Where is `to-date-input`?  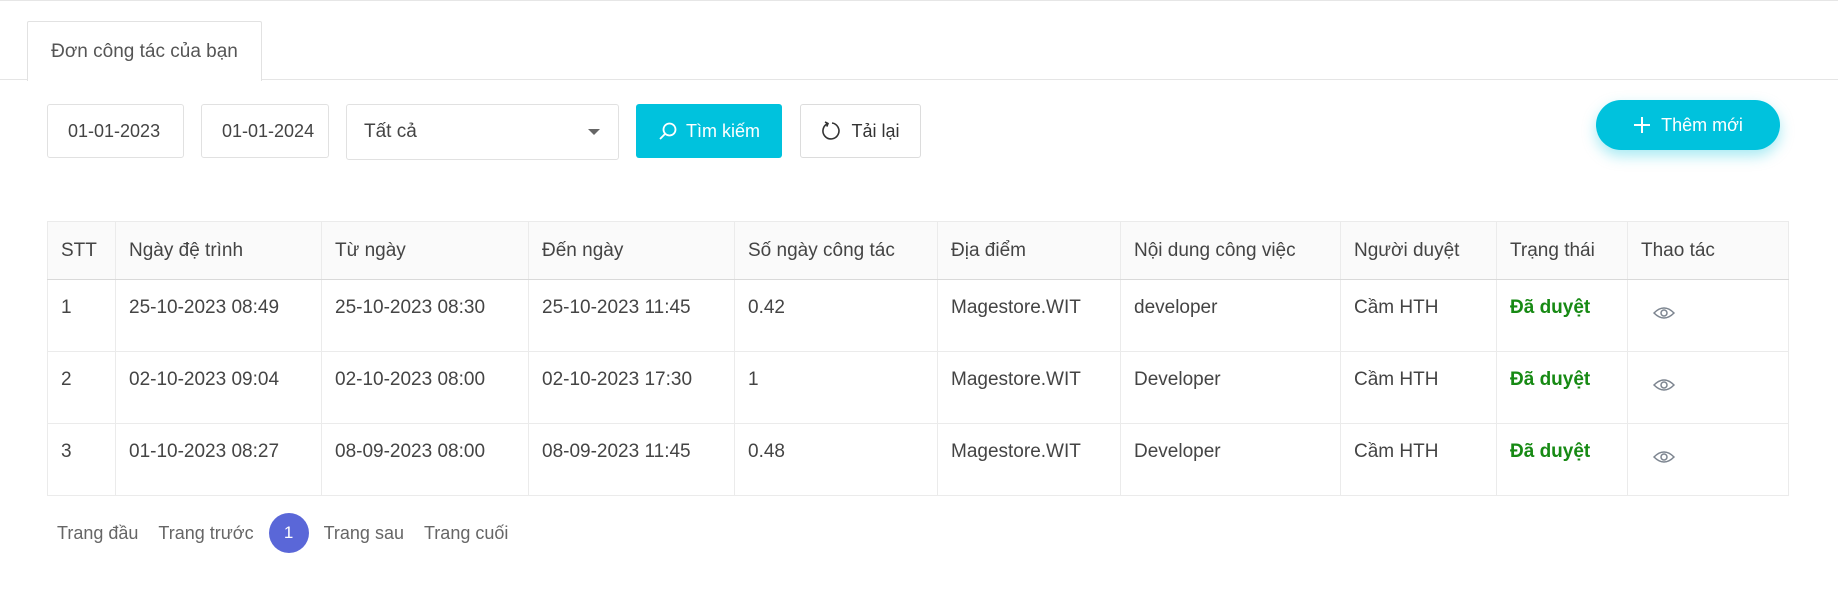
to-date-input is located at coordinates (265, 131).